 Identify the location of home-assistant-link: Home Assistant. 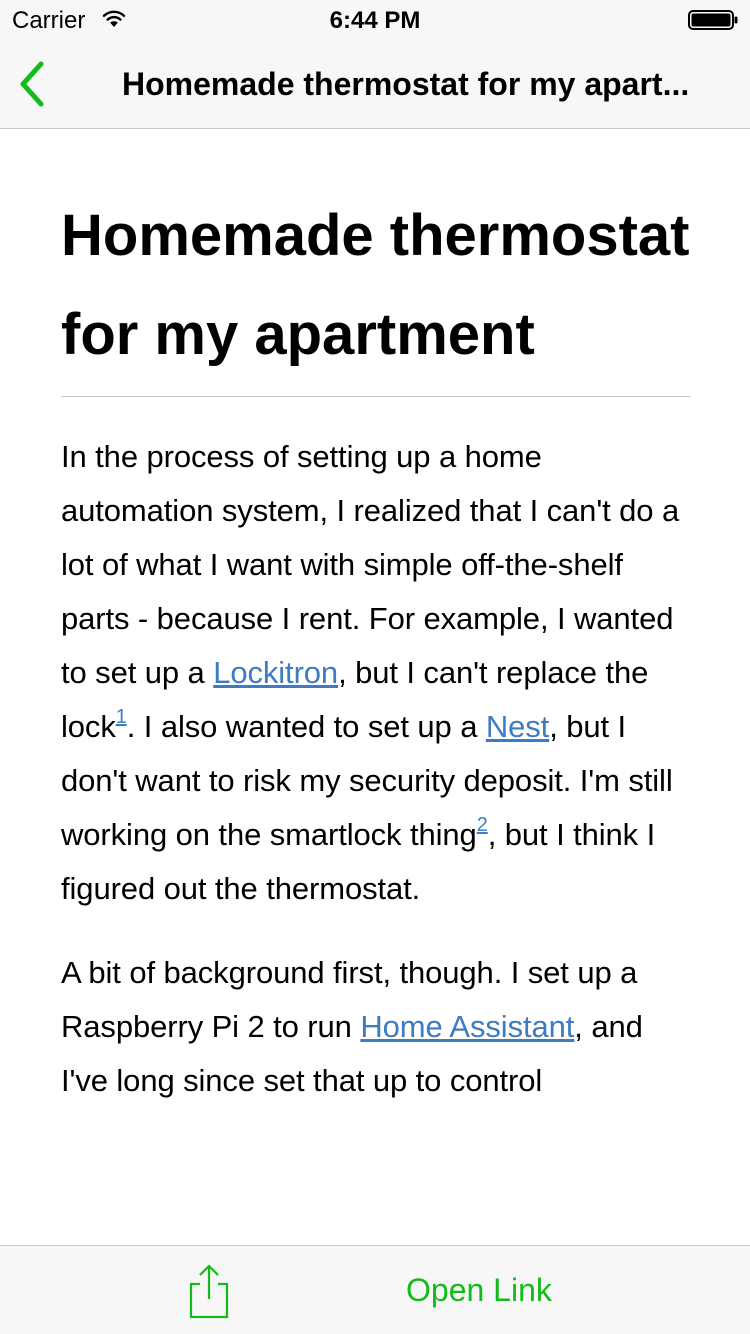
(467, 1026).